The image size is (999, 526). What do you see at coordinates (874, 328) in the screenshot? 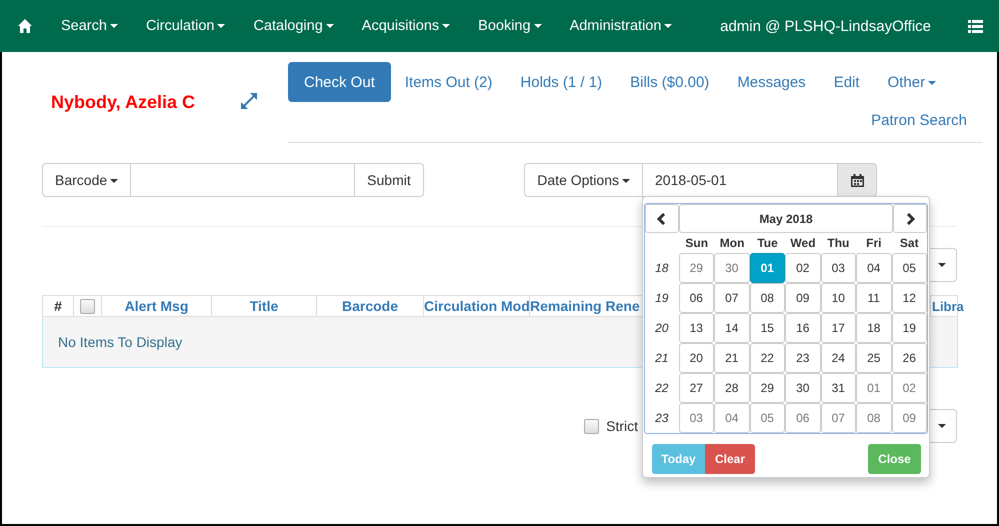
I see `day-cell: 18` at bounding box center [874, 328].